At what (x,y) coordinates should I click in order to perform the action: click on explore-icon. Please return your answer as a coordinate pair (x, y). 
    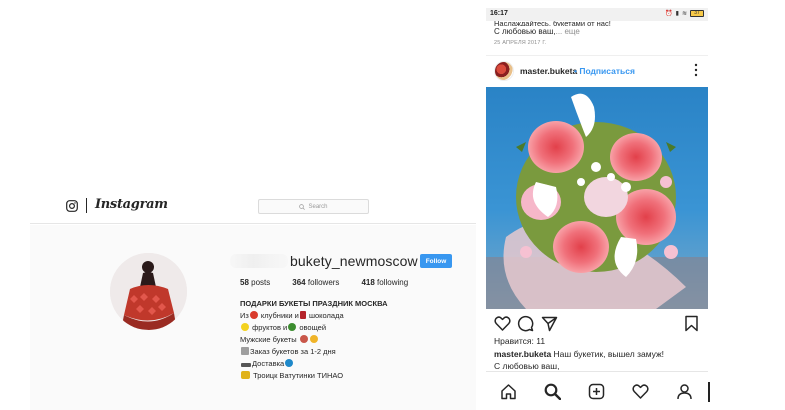
    Looking at the image, I should click on (552, 391).